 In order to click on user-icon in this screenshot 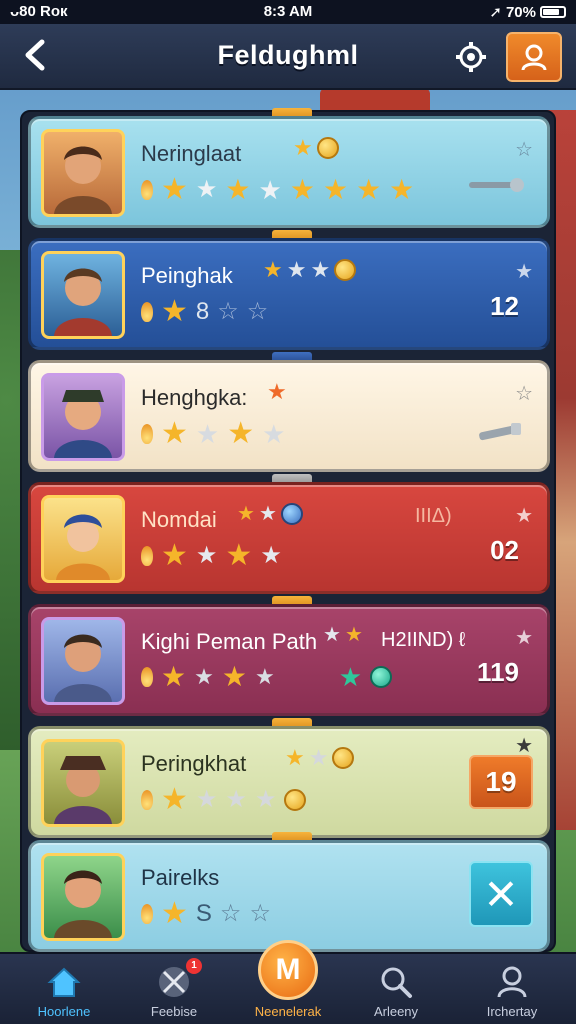, I will do `click(534, 57)`.